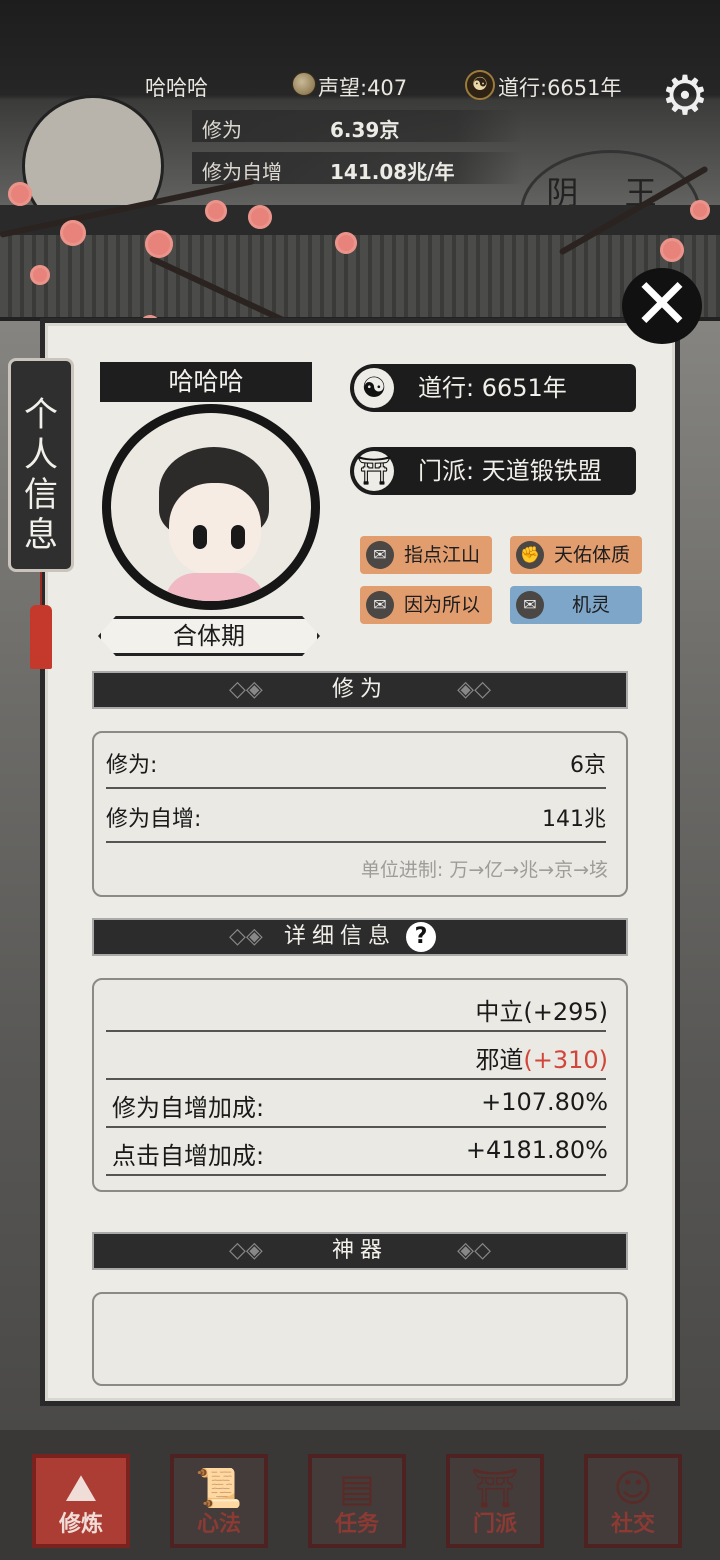 The width and height of the screenshot is (720, 1560). What do you see at coordinates (574, 819) in the screenshot?
I see `row-value: 141兆` at bounding box center [574, 819].